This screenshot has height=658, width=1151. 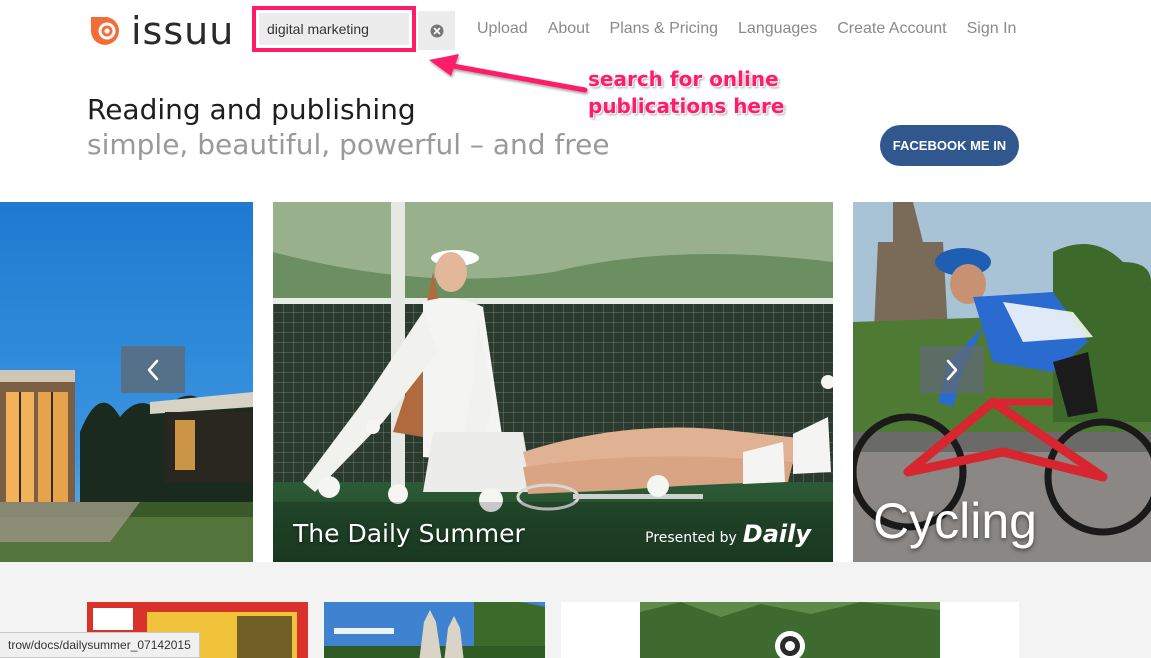 I want to click on presented-by-text: Presented by, so click(x=691, y=538).